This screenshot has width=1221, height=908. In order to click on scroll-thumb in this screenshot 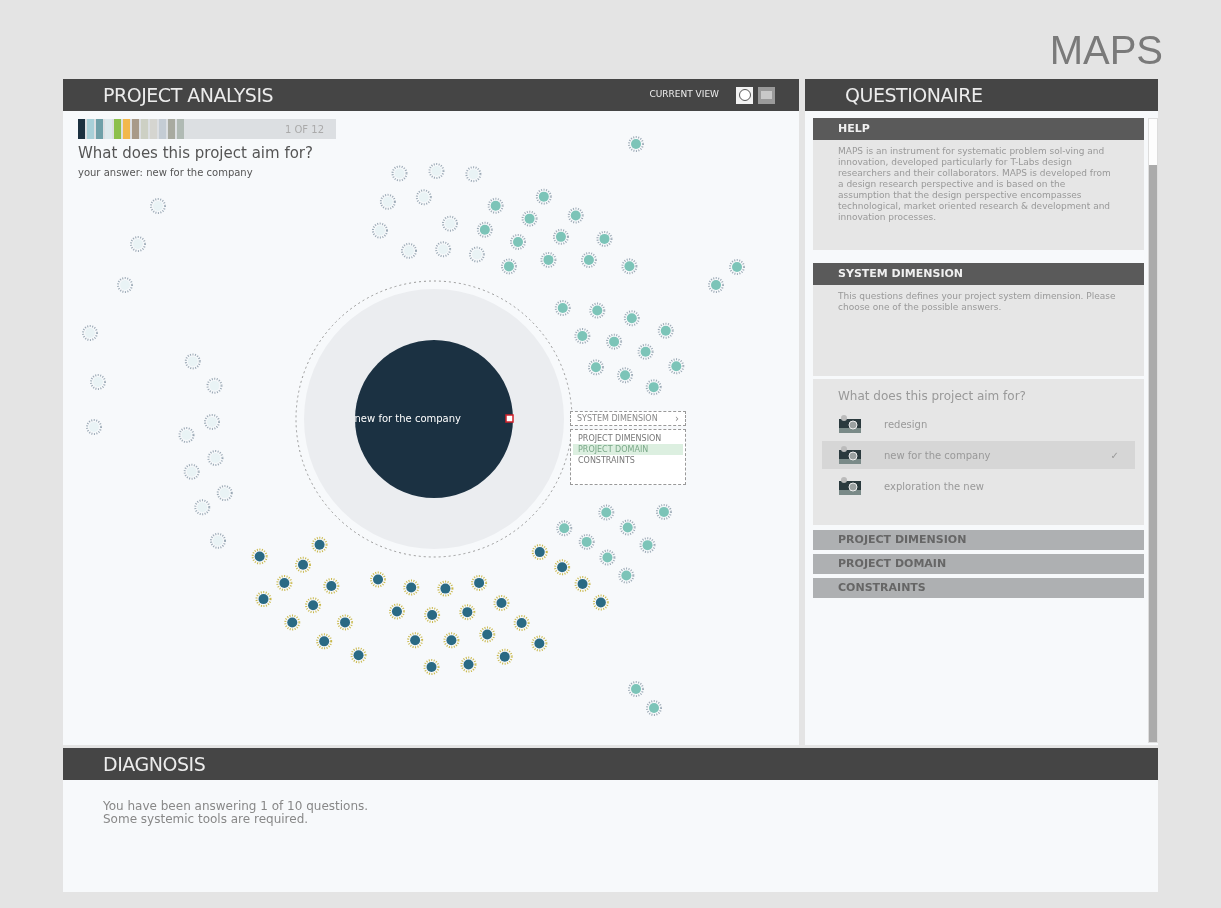, I will do `click(1153, 453)`.